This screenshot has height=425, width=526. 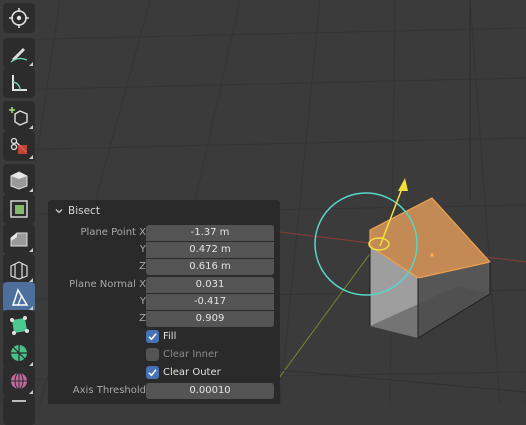 I want to click on axis-threshold-field: 0.00010, so click(x=210, y=391).